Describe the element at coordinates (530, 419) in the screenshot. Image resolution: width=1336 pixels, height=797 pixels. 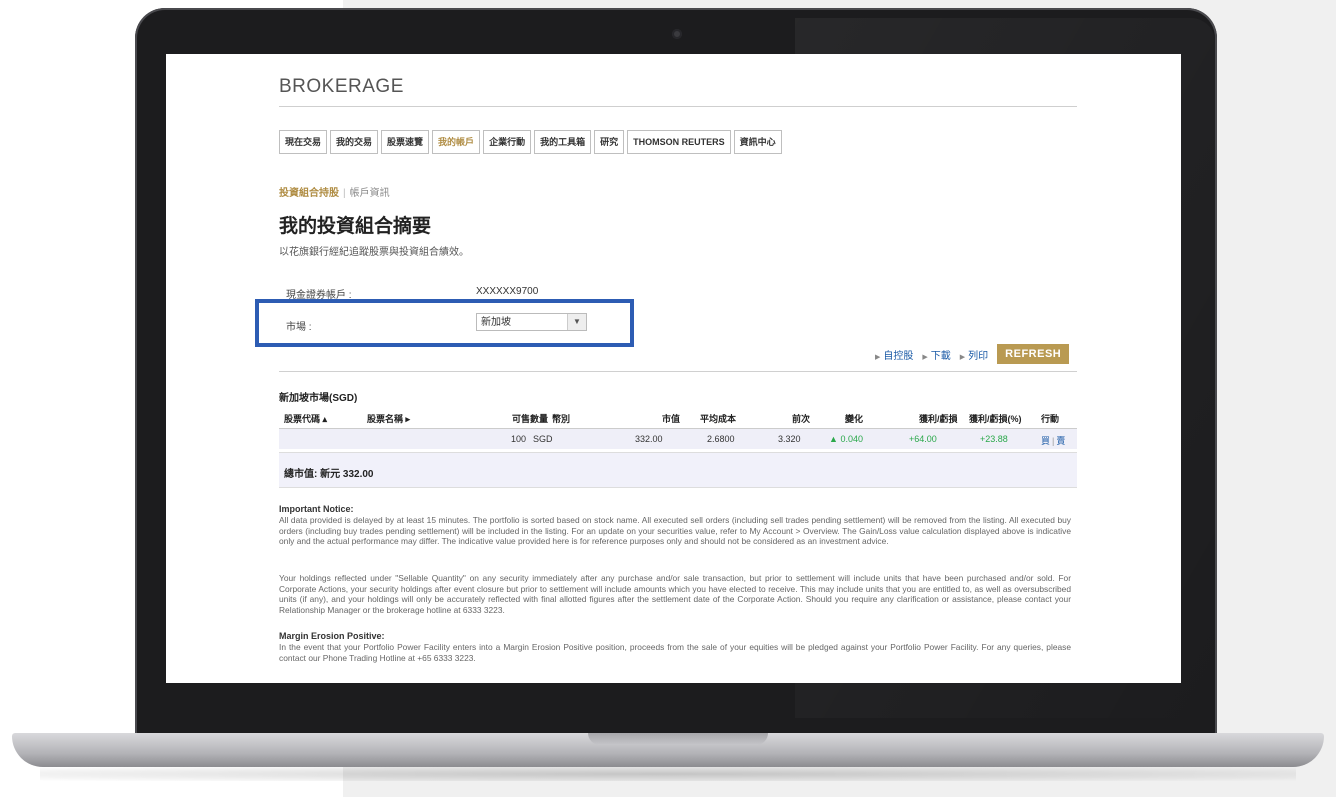
I see `header-sellable-qty: 可售數量` at that location.